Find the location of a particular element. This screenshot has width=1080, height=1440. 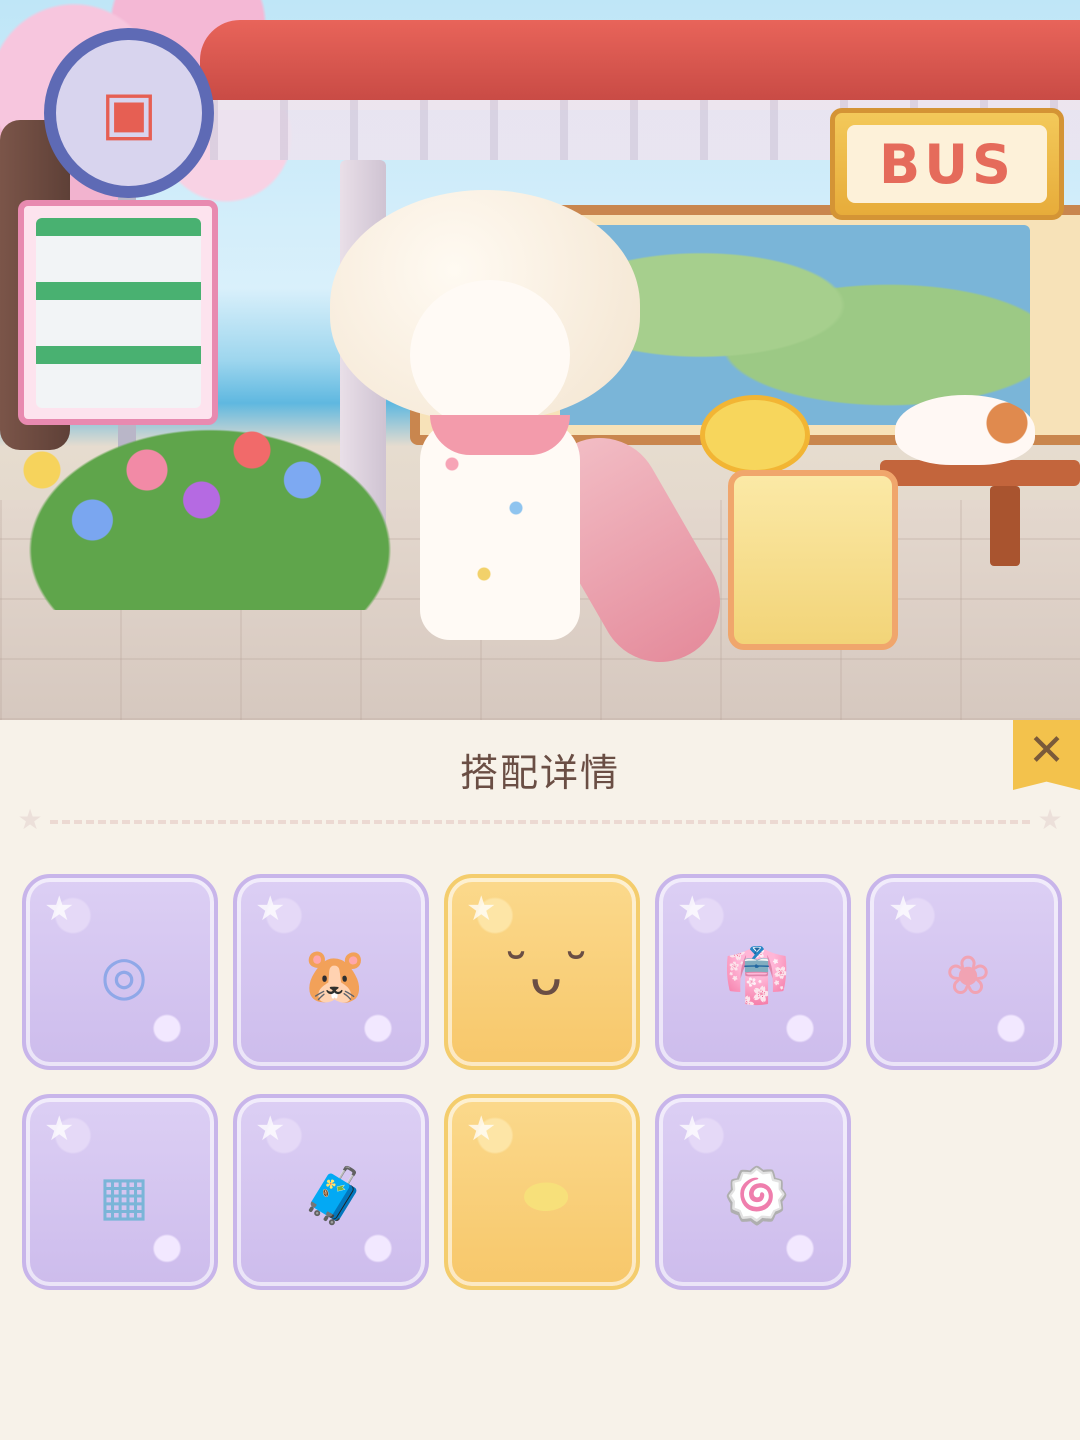

item-glyph: 🧳 is located at coordinates (335, 1195).